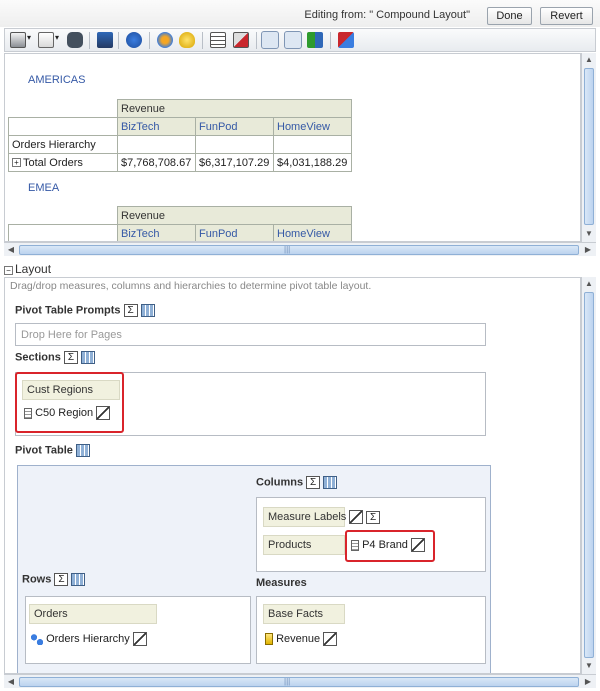  Describe the element at coordinates (105, 40) in the screenshot. I see `filter-icon` at that location.